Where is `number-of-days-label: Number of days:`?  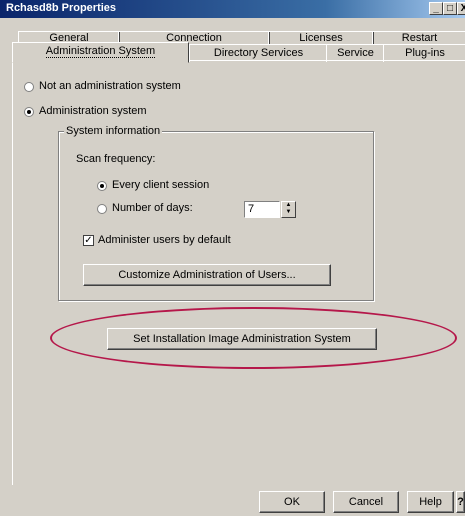 number-of-days-label: Number of days: is located at coordinates (152, 208).